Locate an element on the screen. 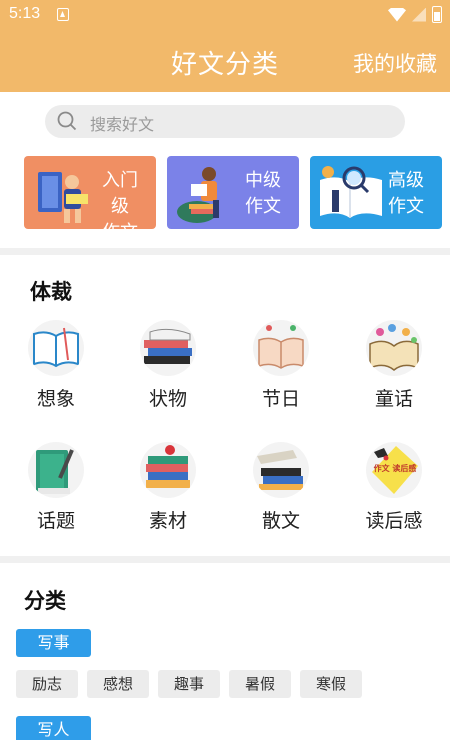  search-input: 搜索好文 is located at coordinates (225, 121).